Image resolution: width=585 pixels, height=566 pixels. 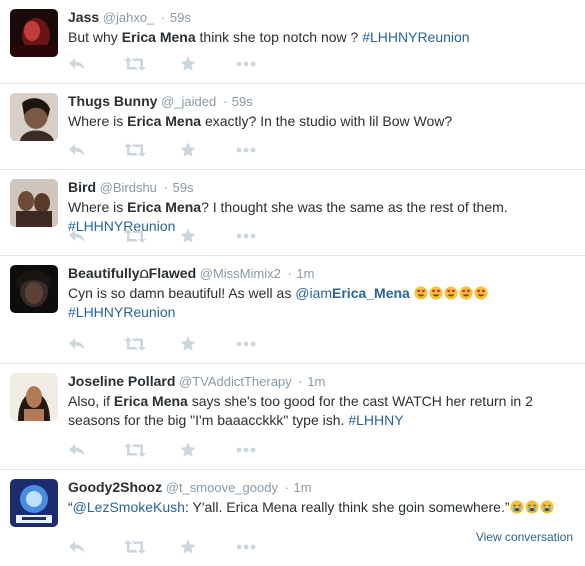 What do you see at coordinates (83, 17) in the screenshot?
I see `display-name: Jass` at bounding box center [83, 17].